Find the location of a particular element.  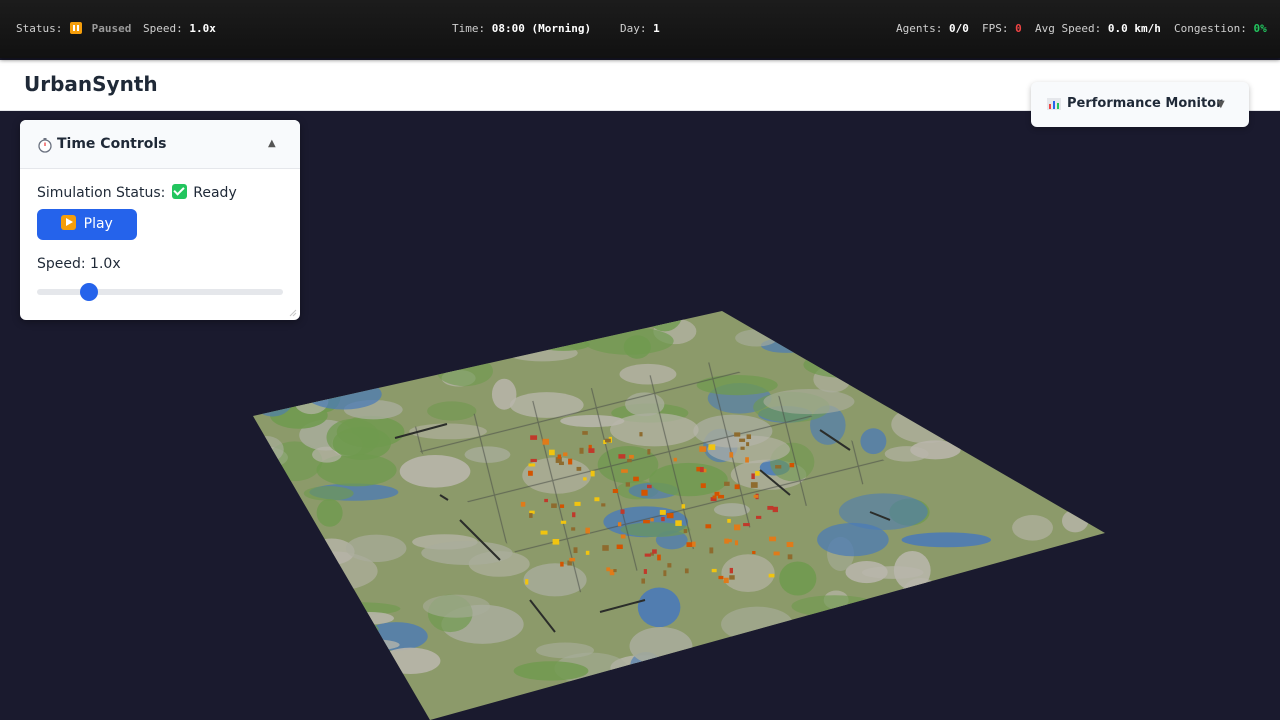

performance-monitor-panel: Performance Monitor ▼ is located at coordinates (1140, 104).